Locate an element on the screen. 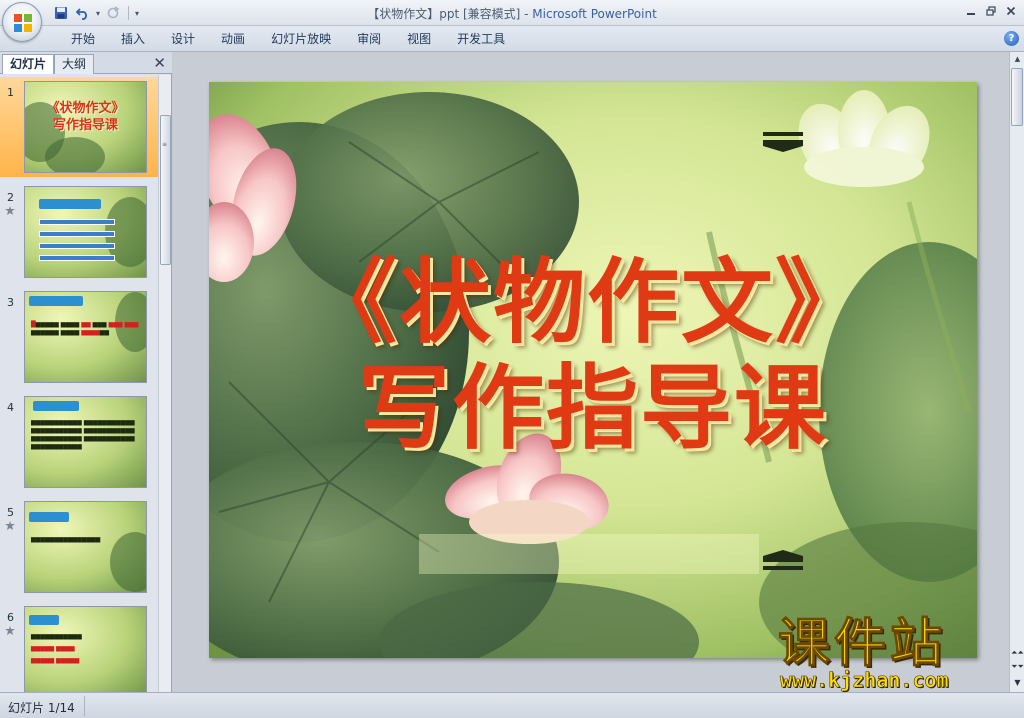 The height and width of the screenshot is (718, 1024). help-icon: ? is located at coordinates (1011, 38).